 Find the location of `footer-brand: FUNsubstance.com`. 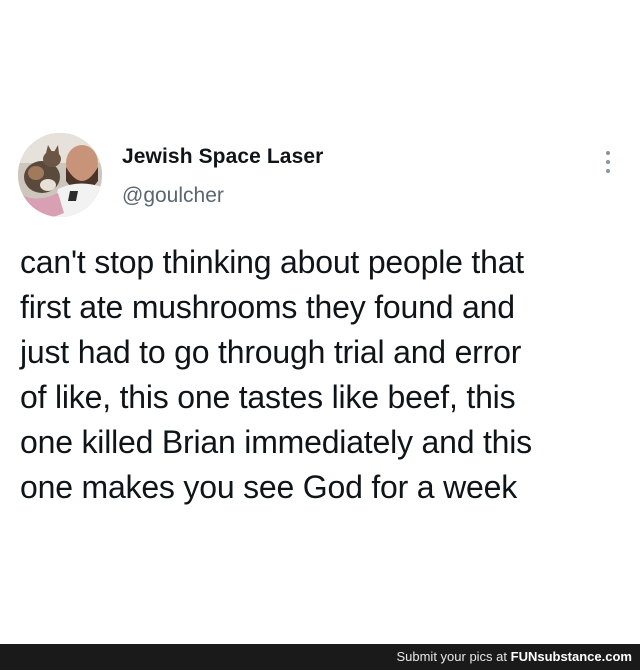

footer-brand: FUNsubstance.com is located at coordinates (571, 656).